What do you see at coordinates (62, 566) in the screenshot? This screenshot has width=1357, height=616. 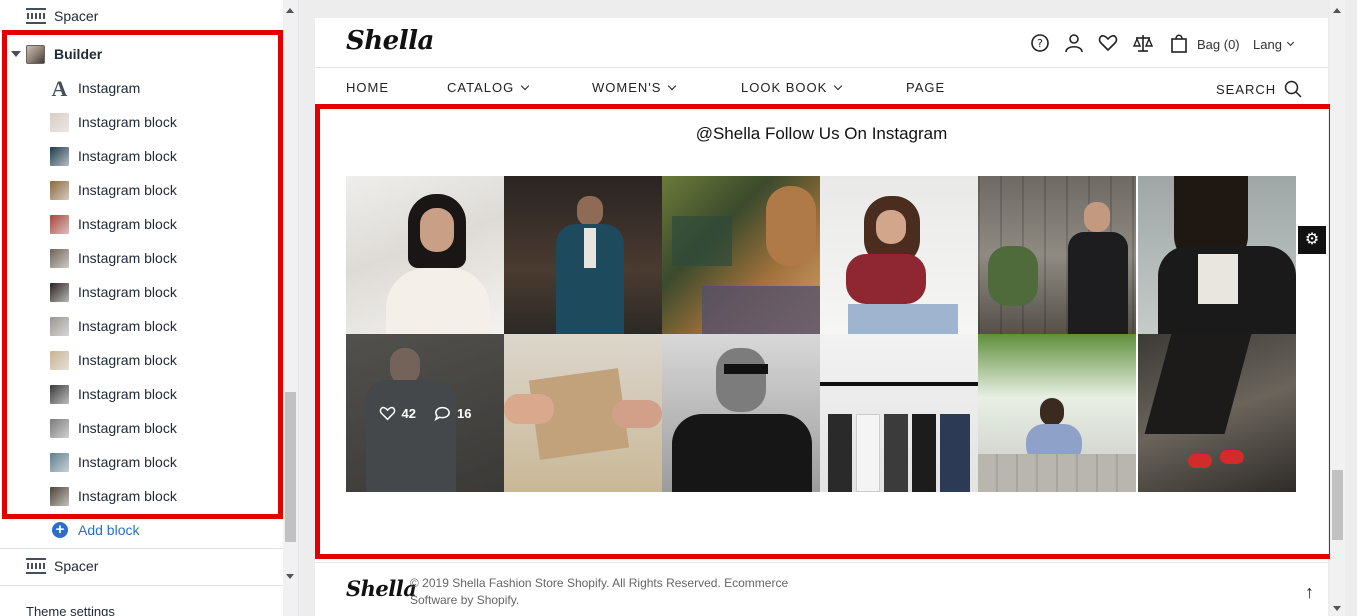 I see `section-spacer-bottom: Spacer` at bounding box center [62, 566].